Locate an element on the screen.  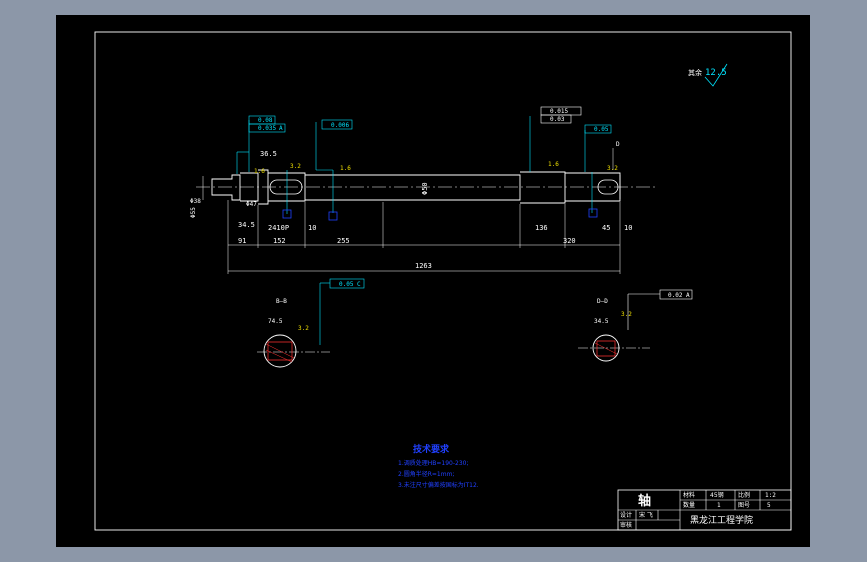
section-d-tolerance: 0.02 is located at coordinates (675, 295).